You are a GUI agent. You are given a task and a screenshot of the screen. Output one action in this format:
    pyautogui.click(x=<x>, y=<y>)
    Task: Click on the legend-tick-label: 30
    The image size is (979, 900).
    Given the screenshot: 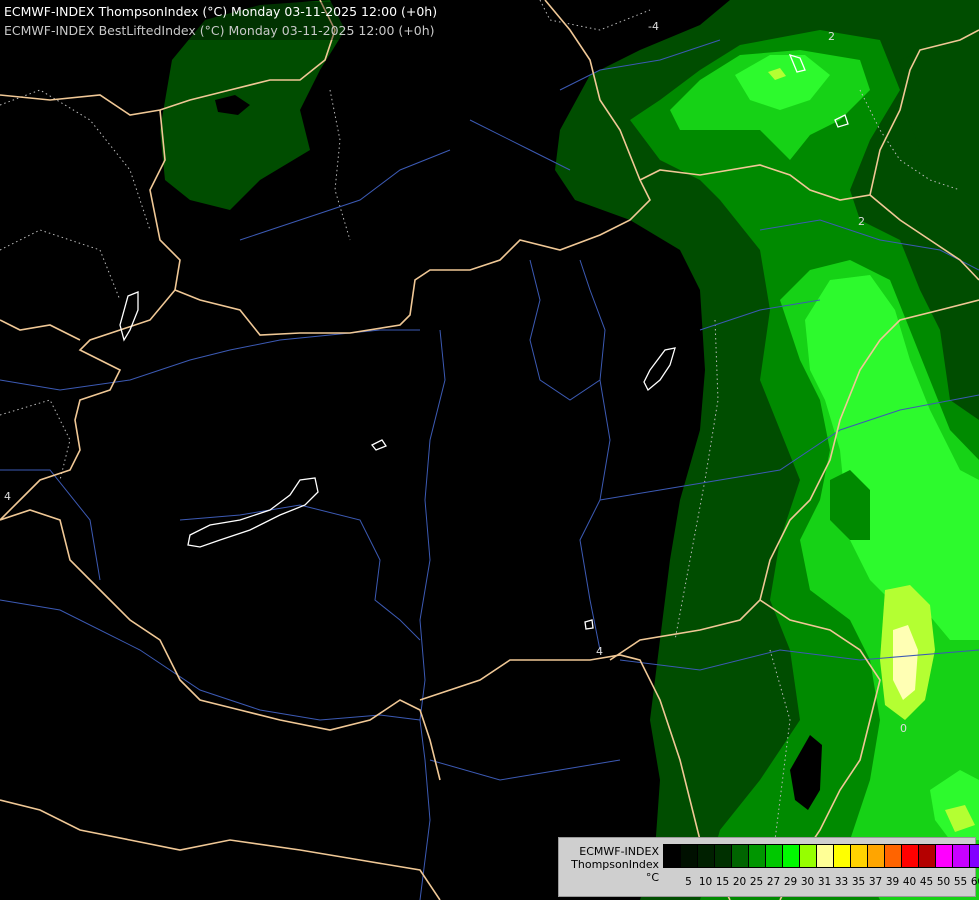 What is the action you would take?
    pyautogui.click(x=807, y=882)
    